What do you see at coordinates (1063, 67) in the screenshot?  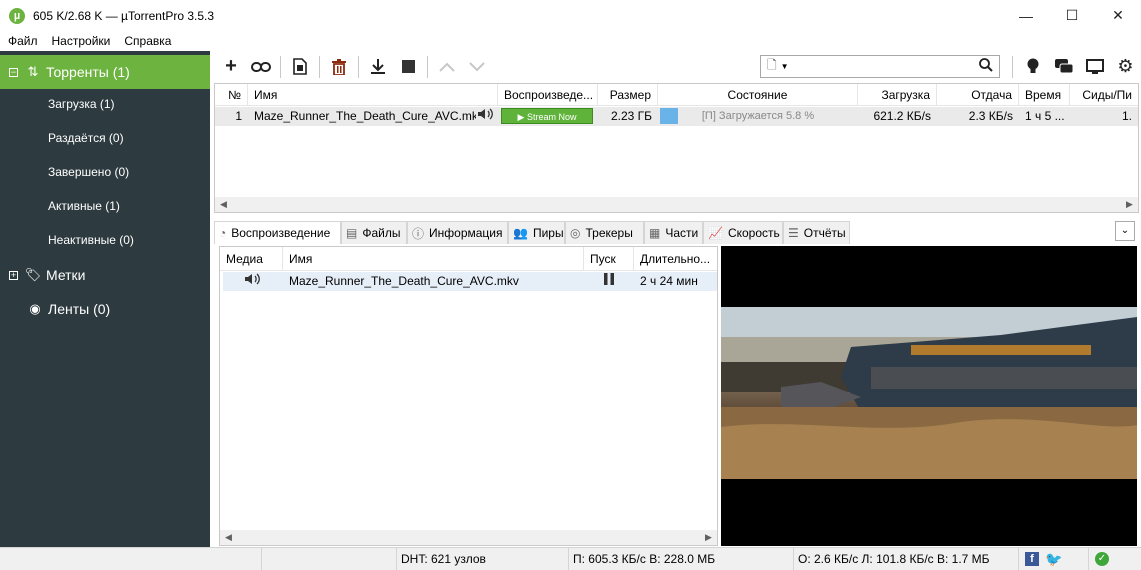 I see `chat-icon` at bounding box center [1063, 67].